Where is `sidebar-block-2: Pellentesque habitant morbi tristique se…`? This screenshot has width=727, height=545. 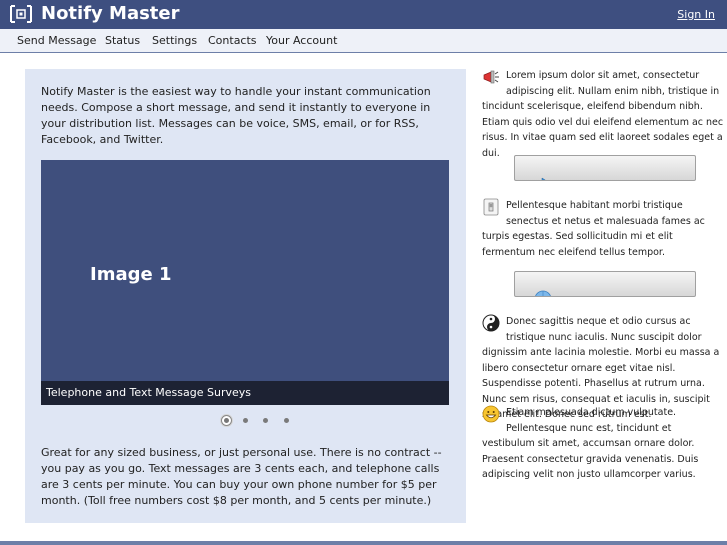
sidebar-block-2: Pellentesque habitant morbi tristique se… is located at coordinates (603, 229).